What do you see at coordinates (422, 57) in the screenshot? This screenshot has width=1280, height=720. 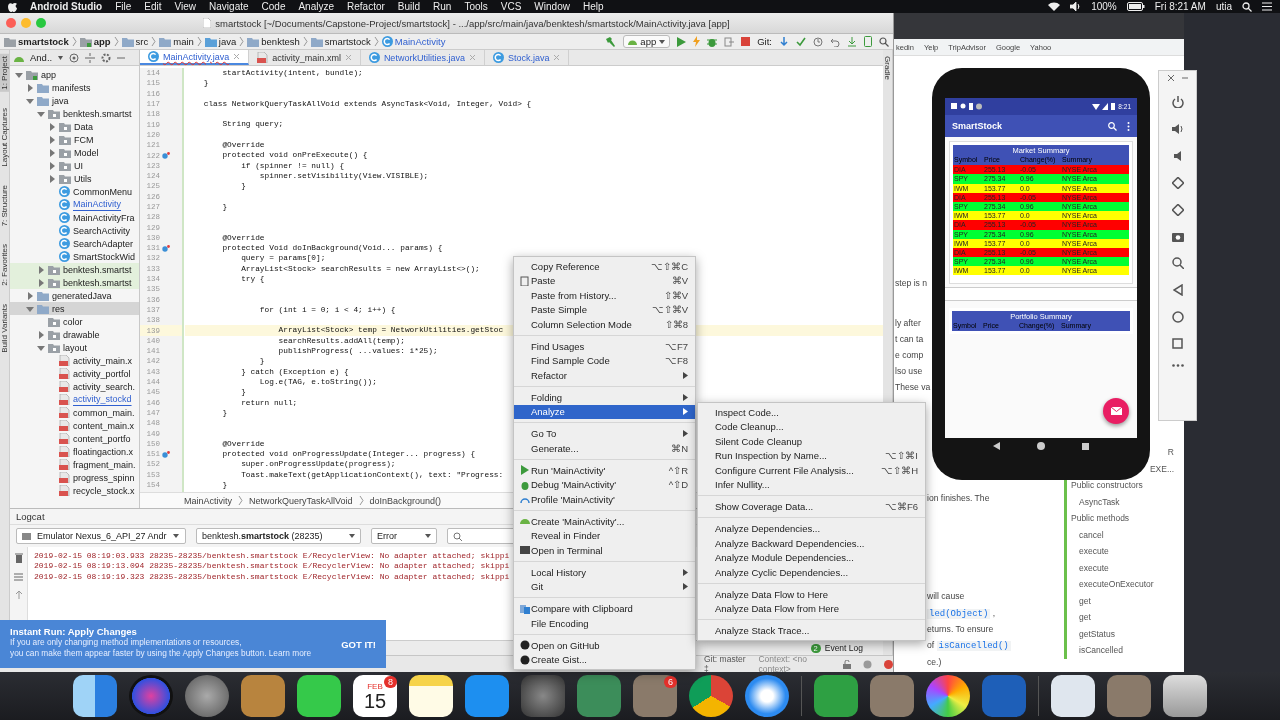 I see `editor-tab: NetworkUtilities.java` at bounding box center [422, 57].